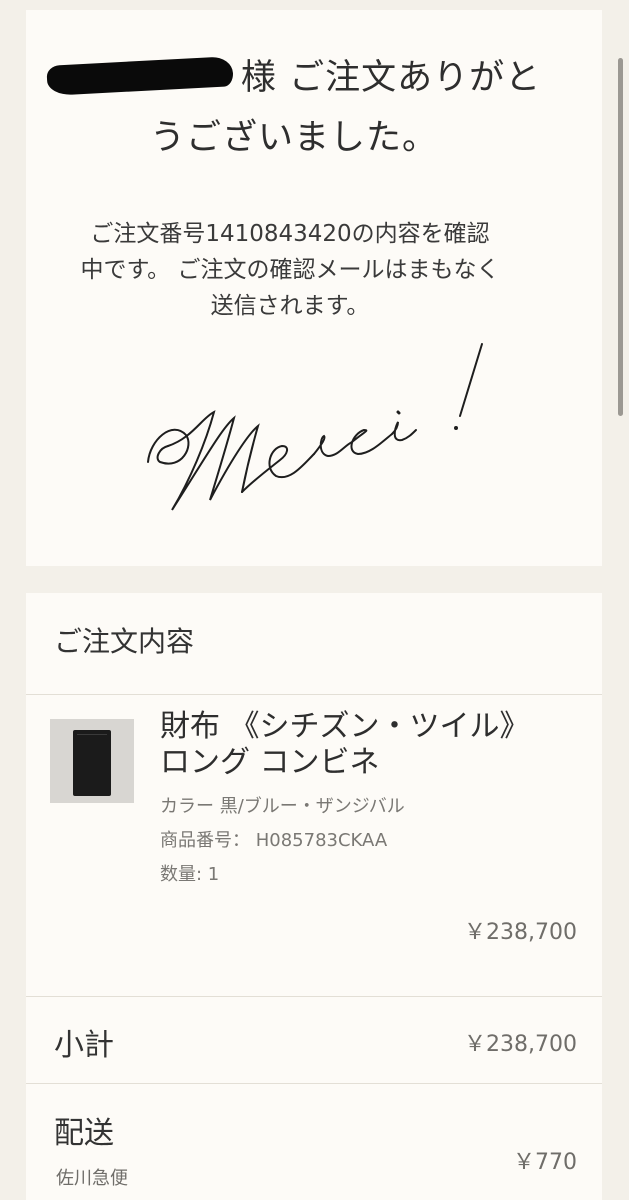 This screenshot has width=629, height=1200. I want to click on product-color: カラー 黒/ブルー・ザンジバル, so click(282, 806).